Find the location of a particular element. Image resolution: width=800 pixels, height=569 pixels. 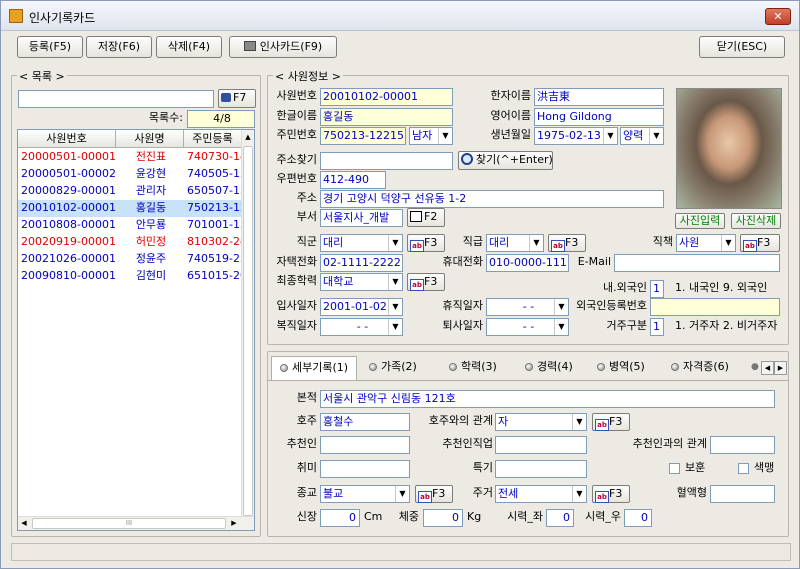

head-field: 홍철수 is located at coordinates (365, 422).